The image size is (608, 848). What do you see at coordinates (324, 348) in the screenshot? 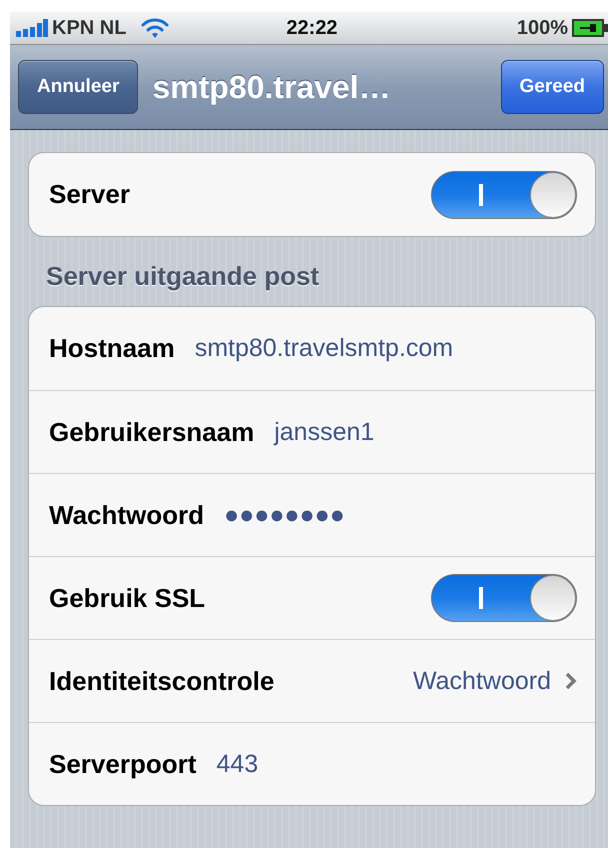
I see `row-value: smtp80.travelsmtp.com` at bounding box center [324, 348].